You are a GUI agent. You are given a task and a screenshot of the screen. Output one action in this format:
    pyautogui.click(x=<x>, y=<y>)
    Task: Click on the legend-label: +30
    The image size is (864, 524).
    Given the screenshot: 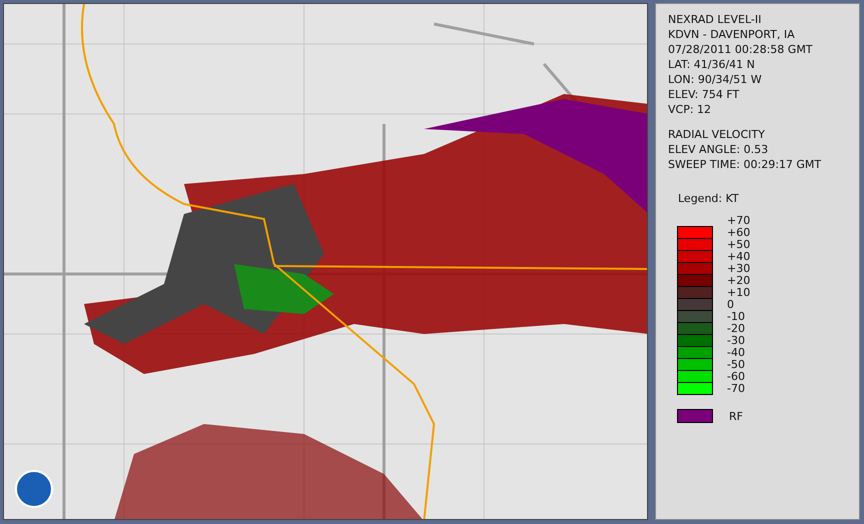 What is the action you would take?
    pyautogui.click(x=738, y=269)
    